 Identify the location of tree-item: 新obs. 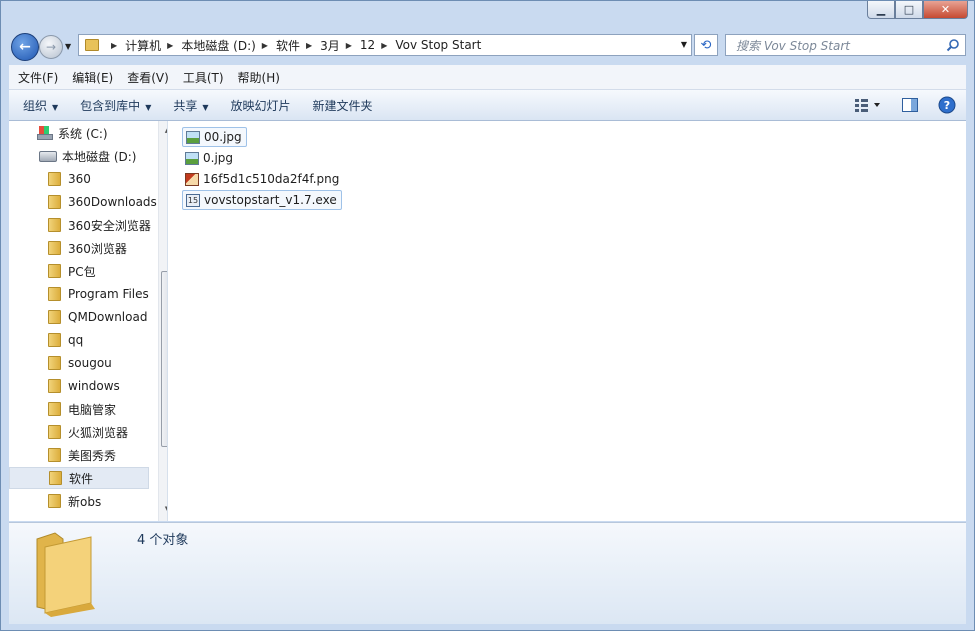
(79, 501).